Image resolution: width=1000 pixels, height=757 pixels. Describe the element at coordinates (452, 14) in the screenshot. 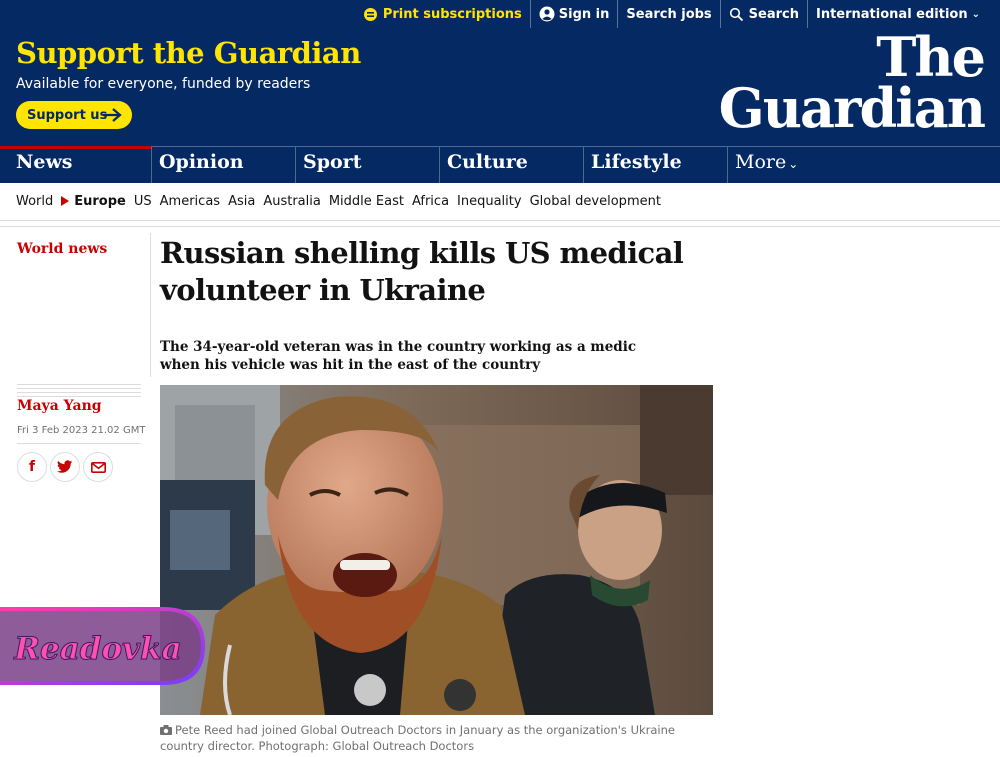

I see `print-subscriptions-label: Print subscriptions` at that location.